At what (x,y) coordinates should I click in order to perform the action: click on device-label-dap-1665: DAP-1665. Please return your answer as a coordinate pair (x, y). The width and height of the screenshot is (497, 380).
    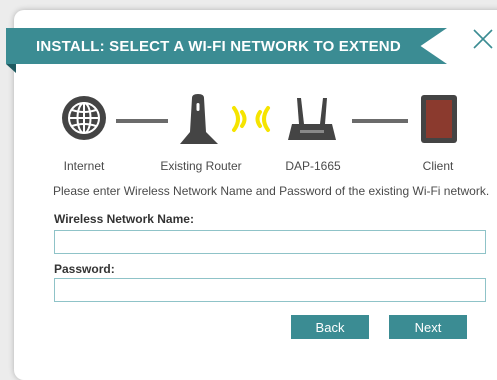
    Looking at the image, I should click on (313, 166).